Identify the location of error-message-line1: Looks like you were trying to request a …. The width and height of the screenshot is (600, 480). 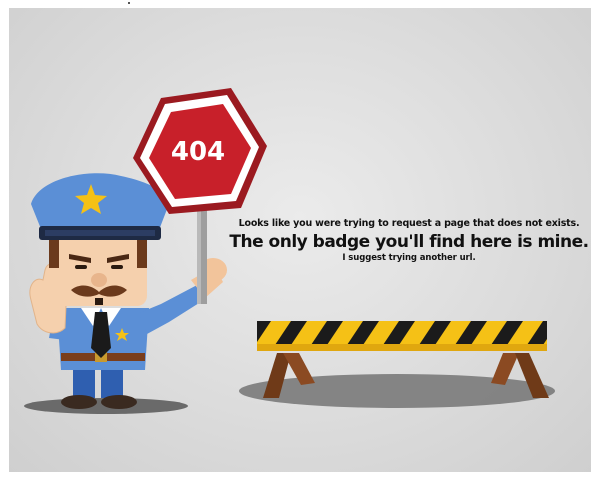
(409, 223).